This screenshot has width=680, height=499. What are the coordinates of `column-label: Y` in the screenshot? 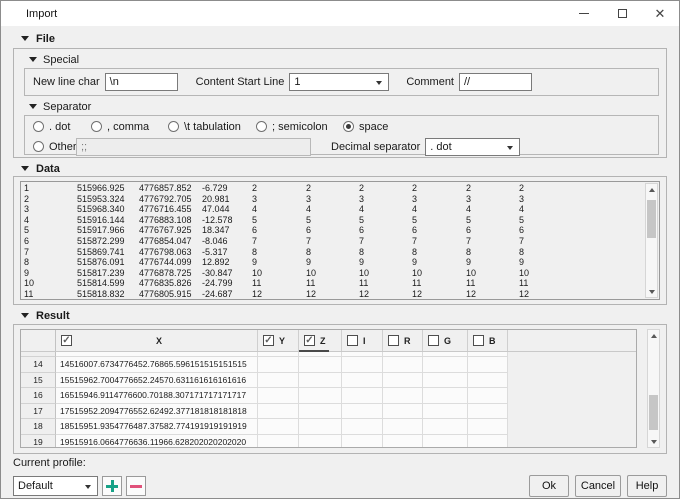 It's located at (282, 340).